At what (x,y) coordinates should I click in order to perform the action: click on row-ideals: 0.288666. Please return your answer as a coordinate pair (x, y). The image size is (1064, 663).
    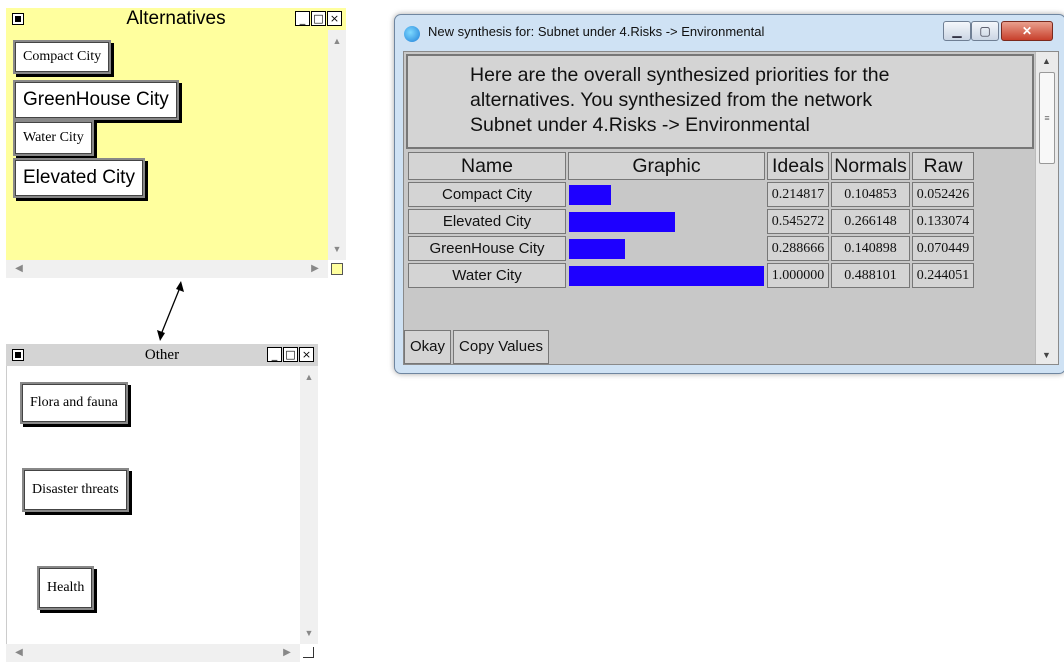
    Looking at the image, I should click on (798, 248).